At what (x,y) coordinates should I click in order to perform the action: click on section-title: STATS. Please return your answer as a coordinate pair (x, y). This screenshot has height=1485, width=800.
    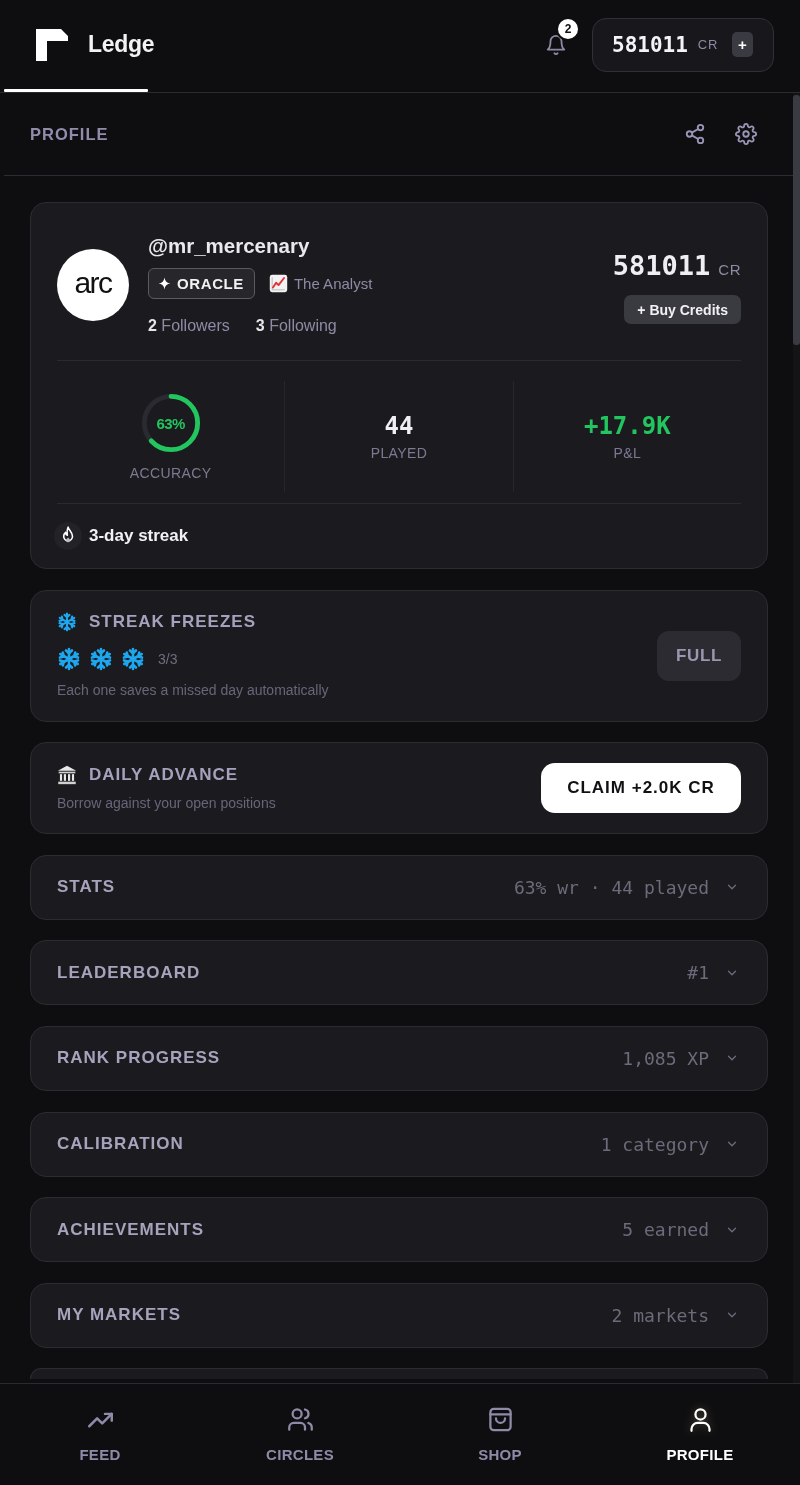
    Looking at the image, I should click on (86, 887).